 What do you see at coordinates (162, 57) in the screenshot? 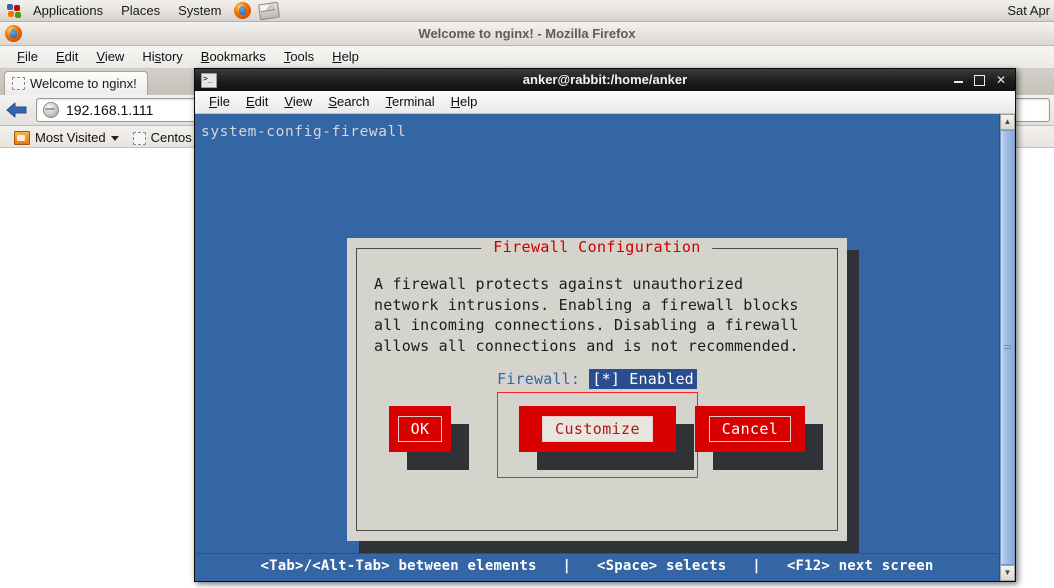
I see `menu-history: History` at bounding box center [162, 57].